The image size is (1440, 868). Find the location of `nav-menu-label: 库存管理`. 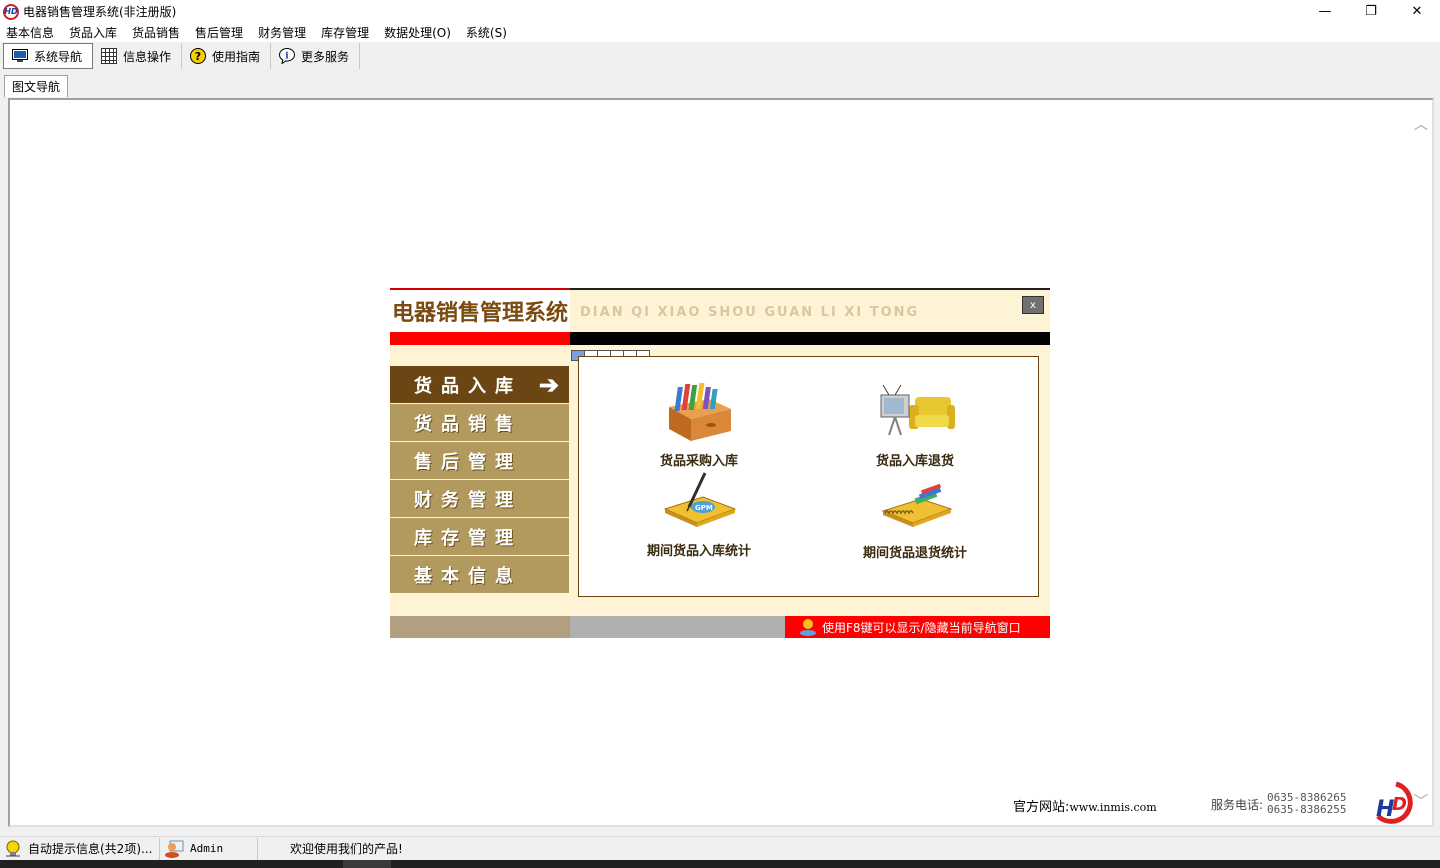

nav-menu-label: 库存管理 is located at coordinates (468, 538).